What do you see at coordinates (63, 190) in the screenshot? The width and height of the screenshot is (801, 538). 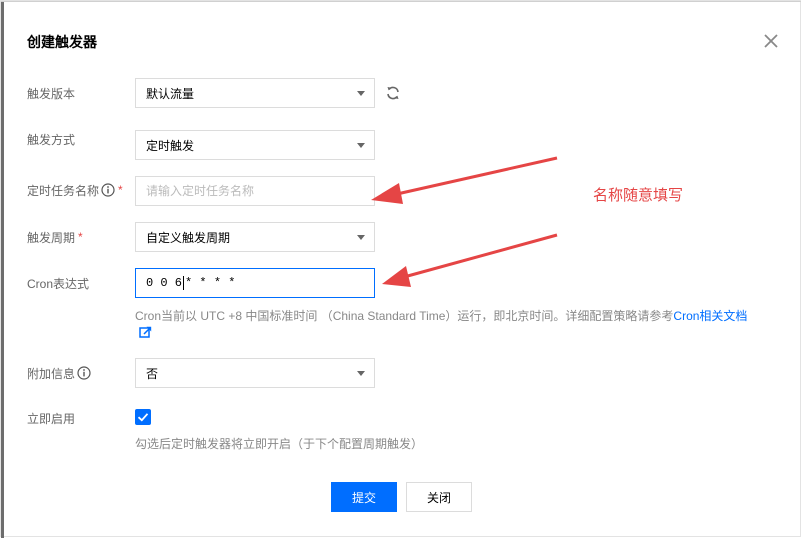 I see `task-name-label-text: 定时任务名称` at bounding box center [63, 190].